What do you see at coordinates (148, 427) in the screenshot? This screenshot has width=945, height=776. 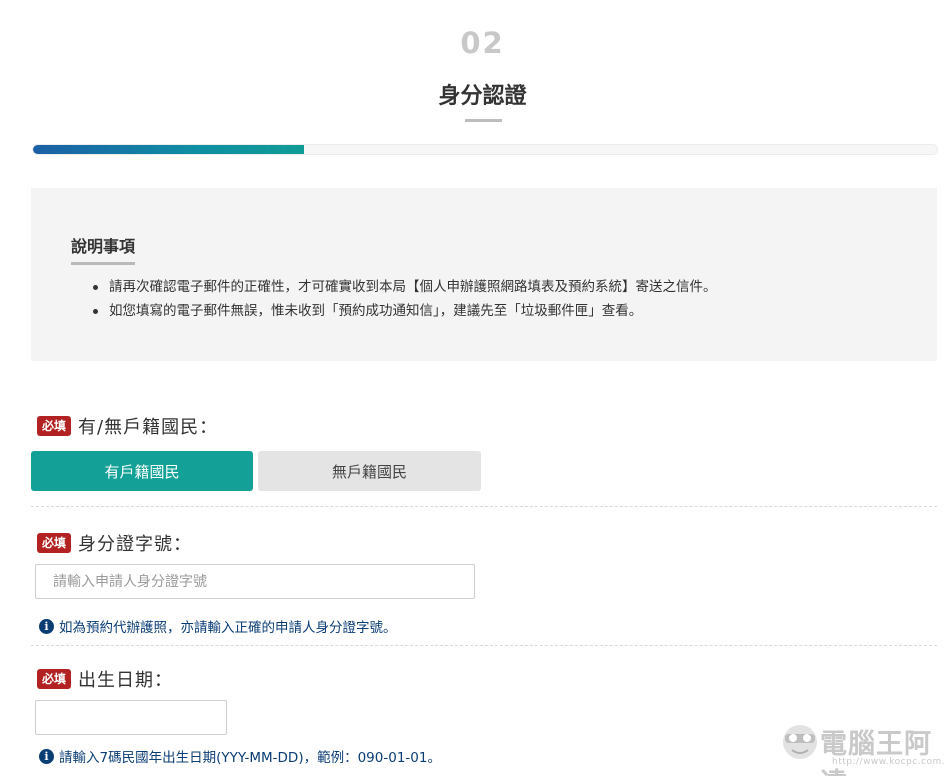 I see `household-label: 有/無戶籍國民：` at bounding box center [148, 427].